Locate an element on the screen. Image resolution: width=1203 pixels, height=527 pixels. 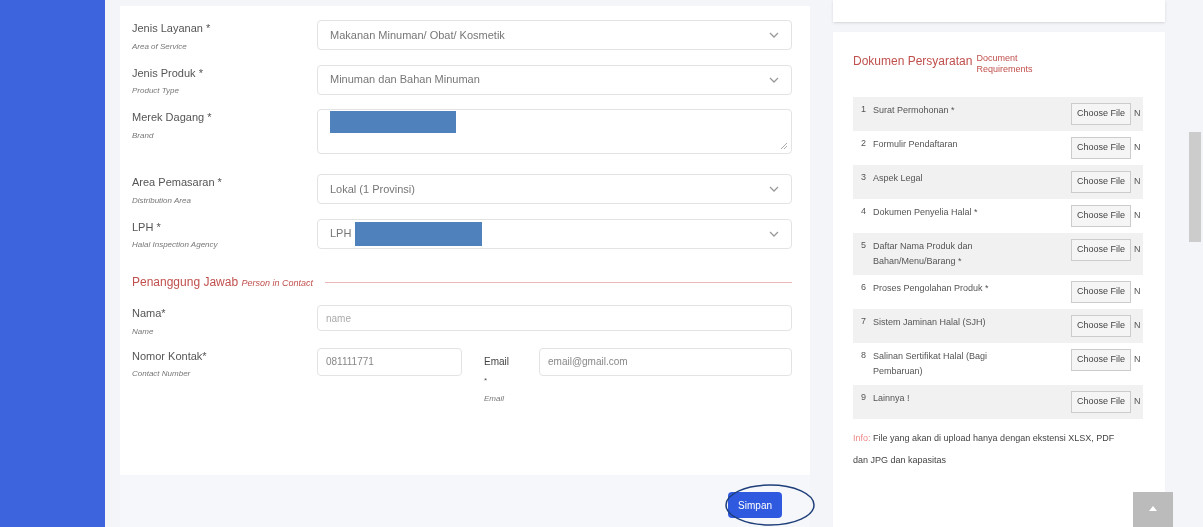
field-label: Email is located at coordinates (497, 361).